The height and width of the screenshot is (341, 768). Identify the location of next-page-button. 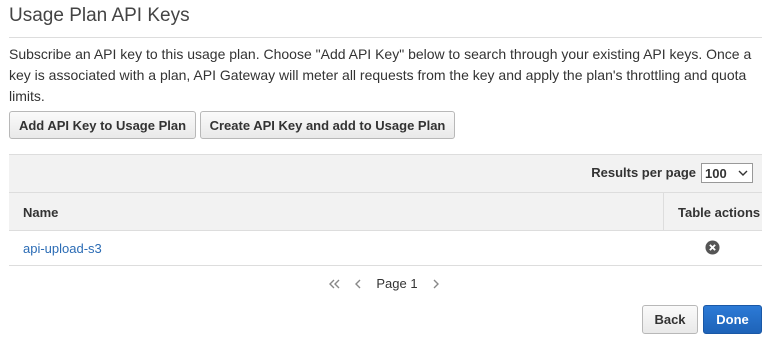
(435, 284).